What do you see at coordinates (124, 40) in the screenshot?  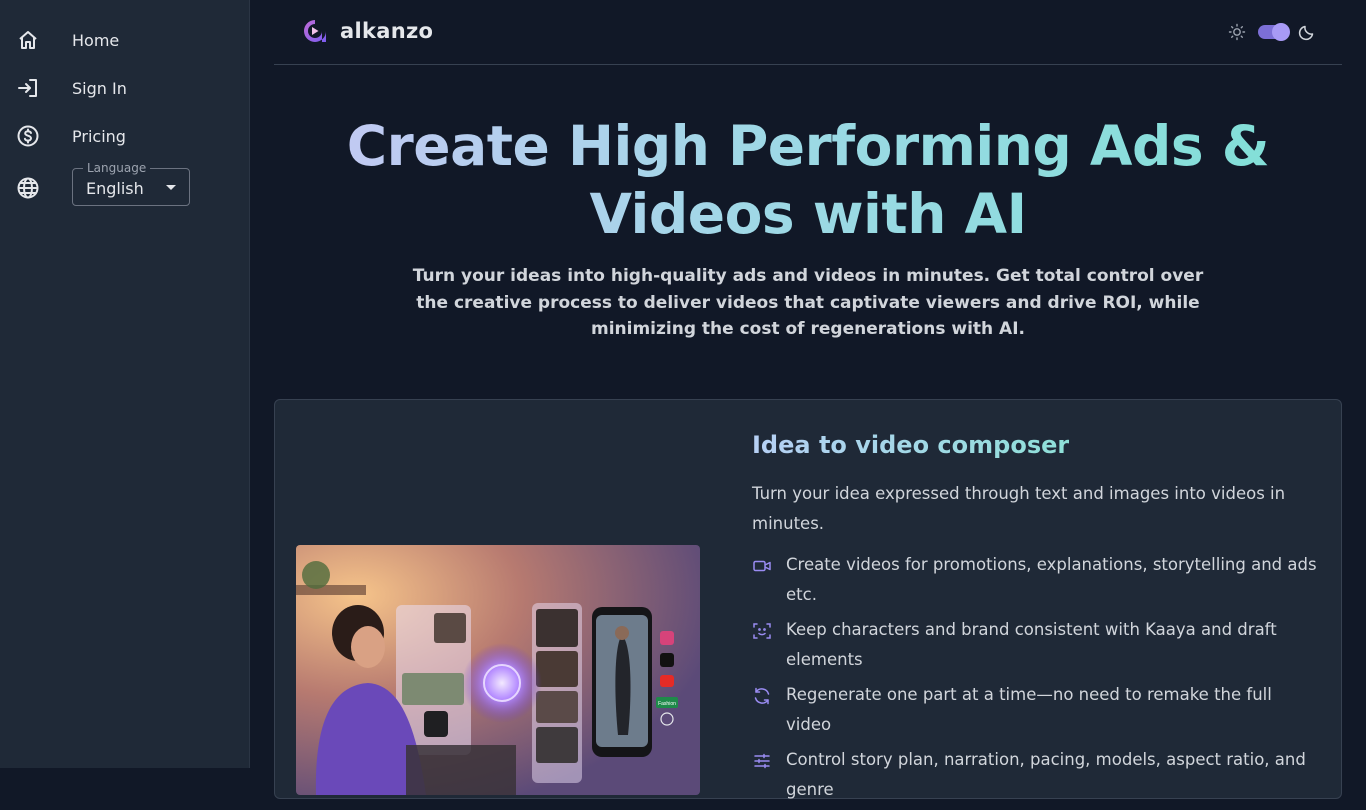 I see `sidebar-item-home: Home` at bounding box center [124, 40].